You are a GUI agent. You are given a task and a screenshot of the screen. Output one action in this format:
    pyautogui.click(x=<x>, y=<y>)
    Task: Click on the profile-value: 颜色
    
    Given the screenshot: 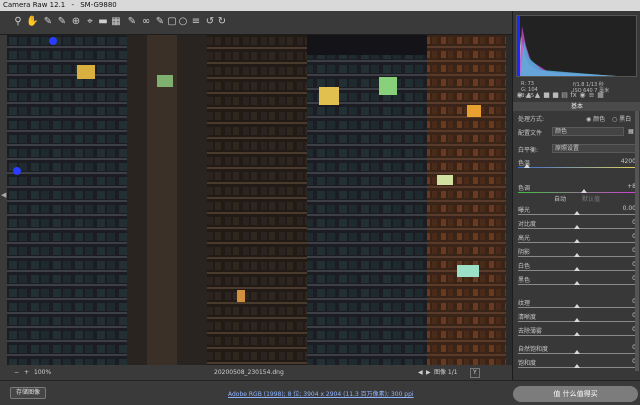 What is the action you would take?
    pyautogui.click(x=561, y=131)
    